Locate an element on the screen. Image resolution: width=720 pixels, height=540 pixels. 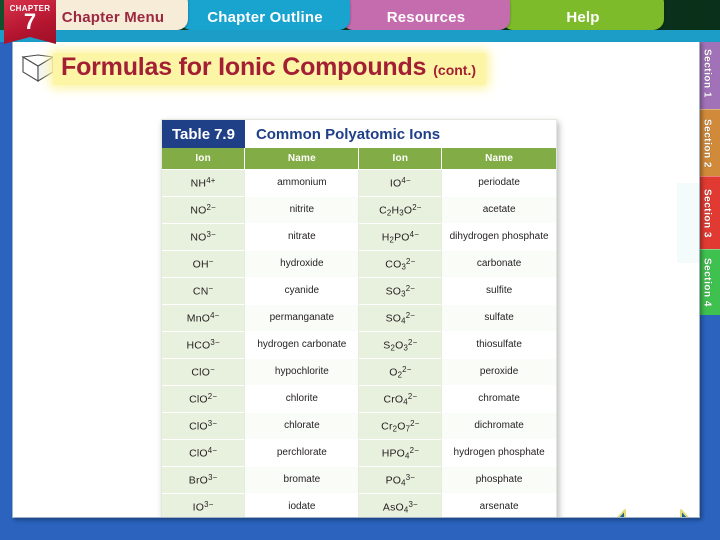
cell-name-left: chlorate is located at coordinates (301, 426).